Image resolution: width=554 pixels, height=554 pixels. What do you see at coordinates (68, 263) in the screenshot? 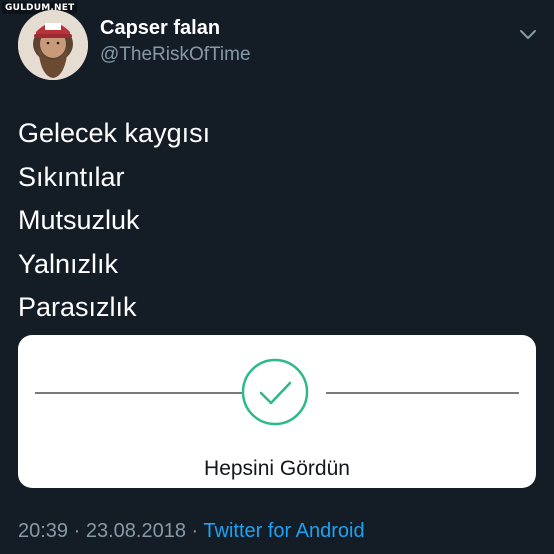
I see `tweet-line: Yalnızlık` at bounding box center [68, 263].